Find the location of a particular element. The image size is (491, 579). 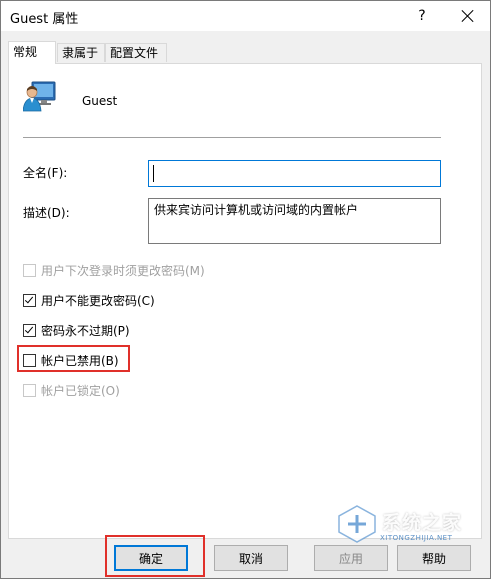

button-bar: 确定 取消 应用 帮助 is located at coordinates (245, 558).